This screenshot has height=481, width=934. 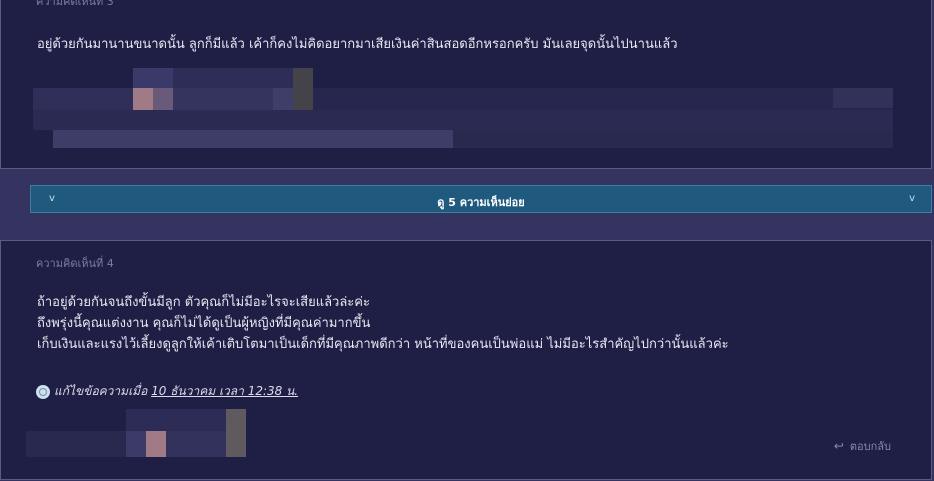 I want to click on reply-label: ตอบกลับ, so click(x=870, y=446).